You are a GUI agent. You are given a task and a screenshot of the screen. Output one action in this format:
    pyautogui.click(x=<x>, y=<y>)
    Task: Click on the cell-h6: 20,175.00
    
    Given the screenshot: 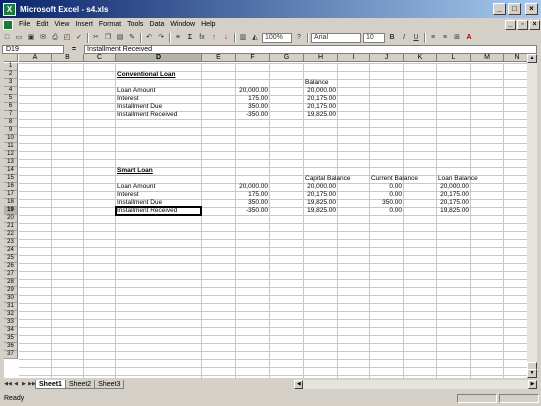 What is the action you would take?
    pyautogui.click(x=321, y=107)
    